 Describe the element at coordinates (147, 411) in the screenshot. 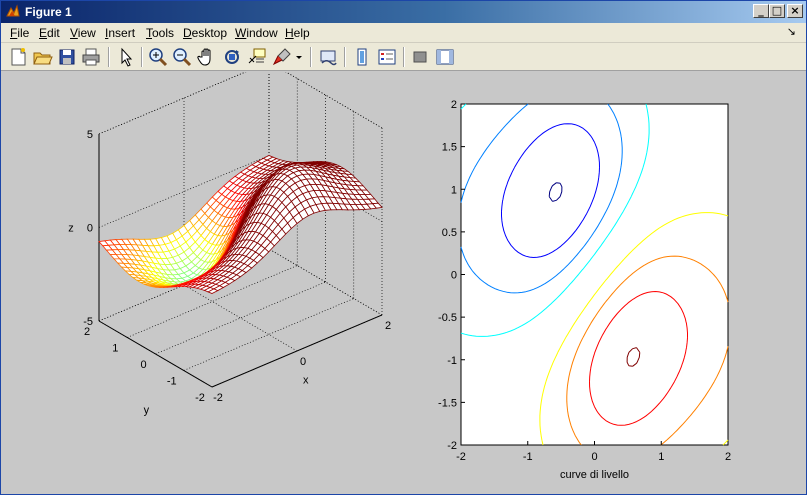

I see `y-axis-label: y` at that location.